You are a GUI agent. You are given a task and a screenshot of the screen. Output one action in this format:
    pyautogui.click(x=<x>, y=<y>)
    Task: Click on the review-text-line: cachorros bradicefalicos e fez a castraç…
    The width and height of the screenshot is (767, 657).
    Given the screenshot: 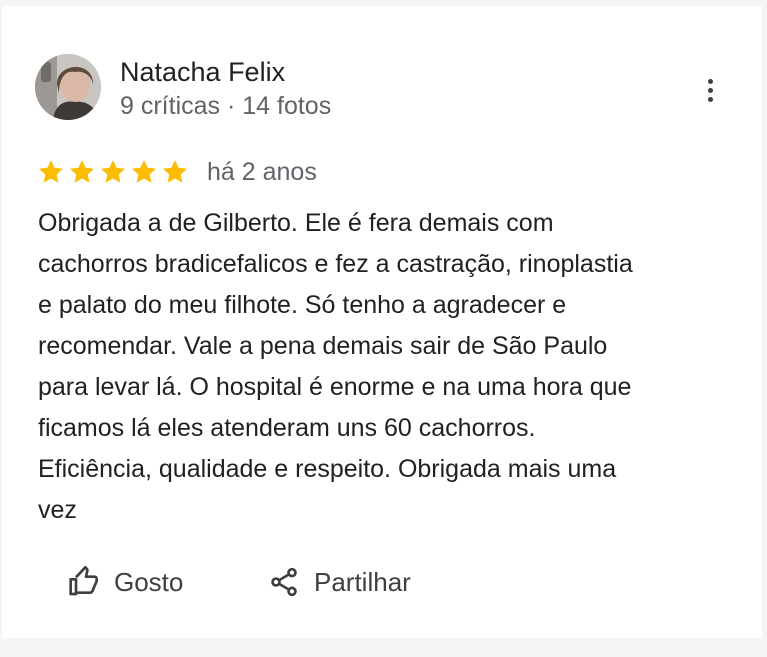 What is the action you would take?
    pyautogui.click(x=335, y=264)
    